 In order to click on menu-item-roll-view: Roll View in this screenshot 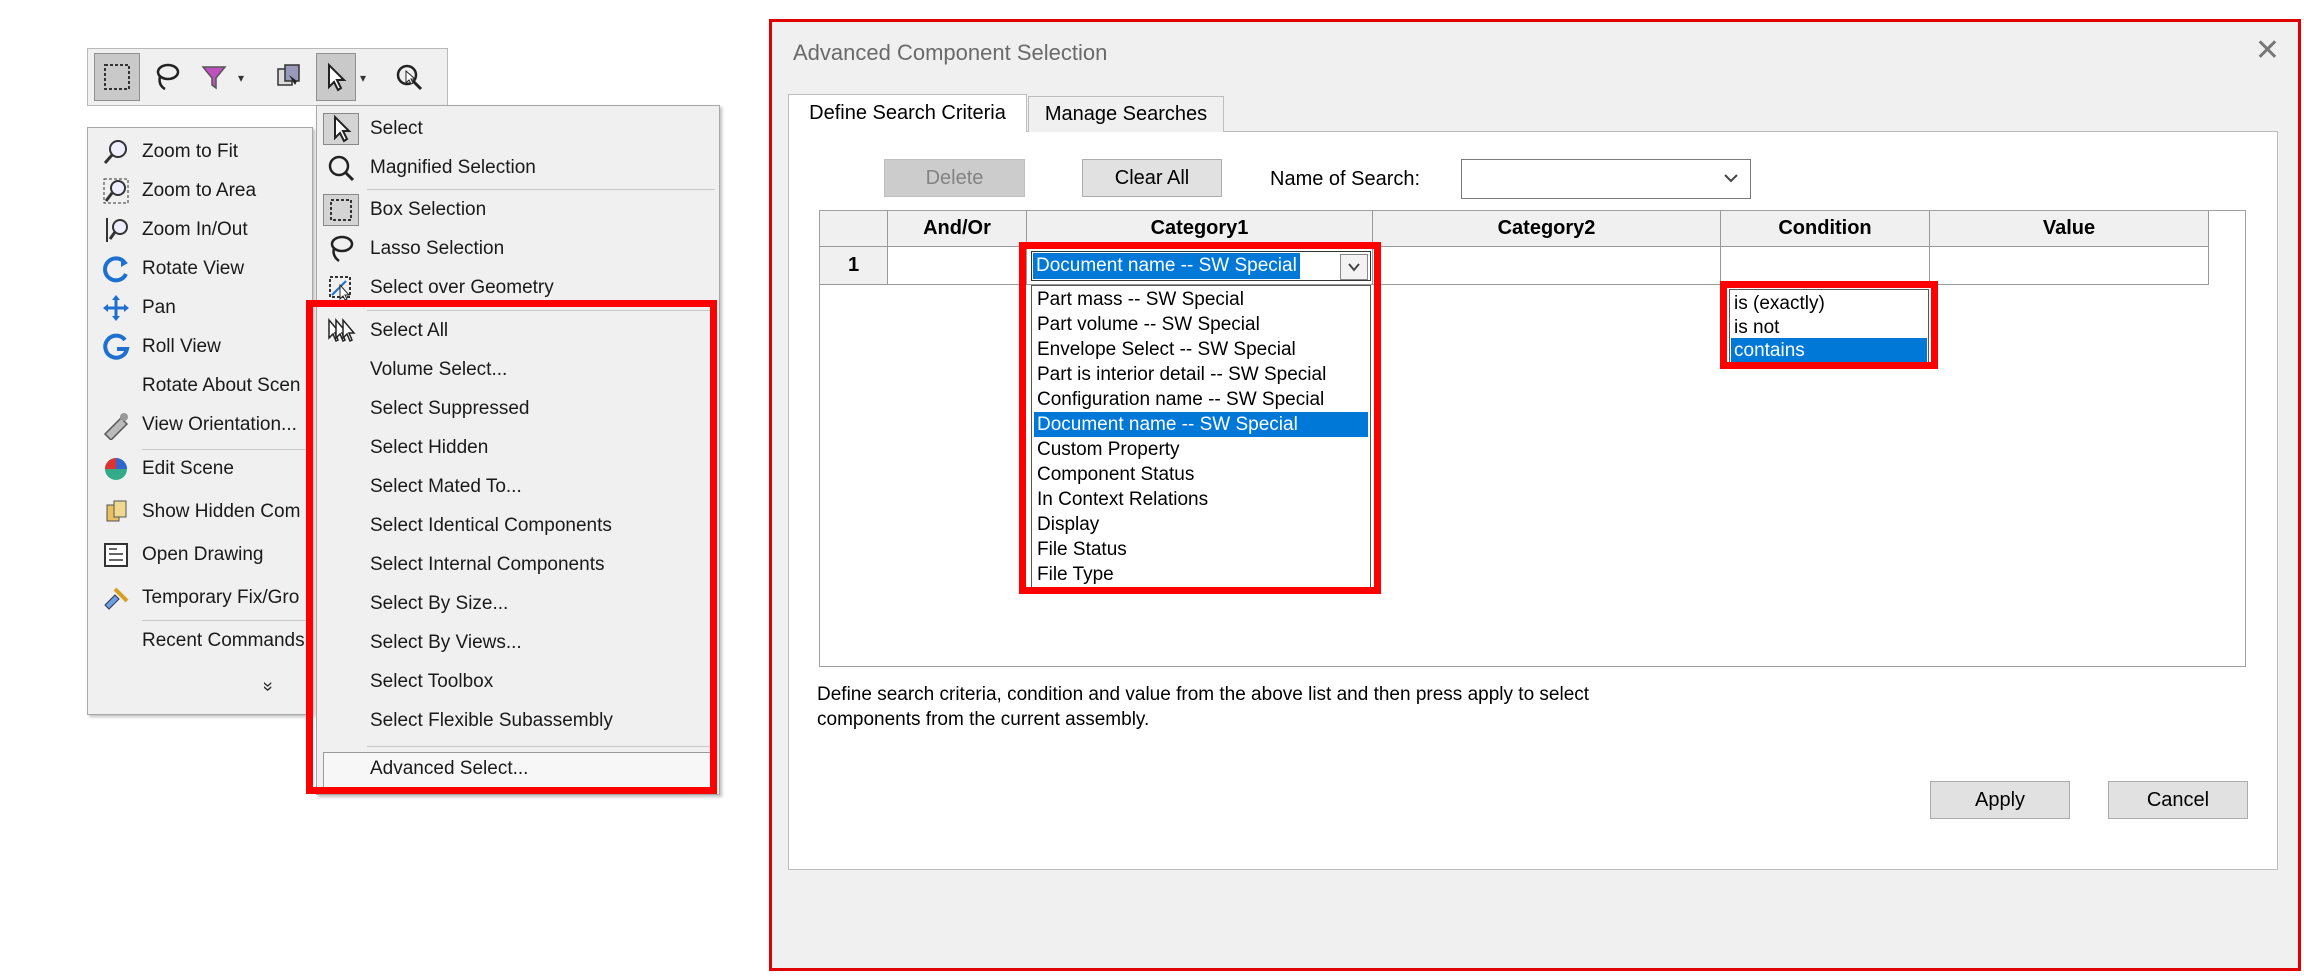, I will do `click(201, 347)`.